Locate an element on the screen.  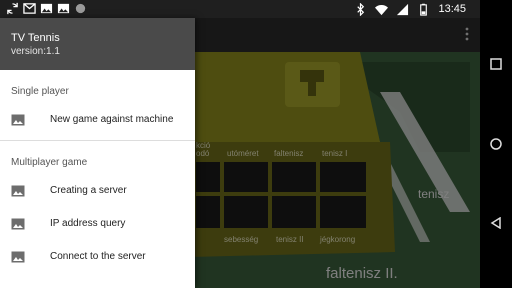
system-nav-bar is located at coordinates (496, 144).